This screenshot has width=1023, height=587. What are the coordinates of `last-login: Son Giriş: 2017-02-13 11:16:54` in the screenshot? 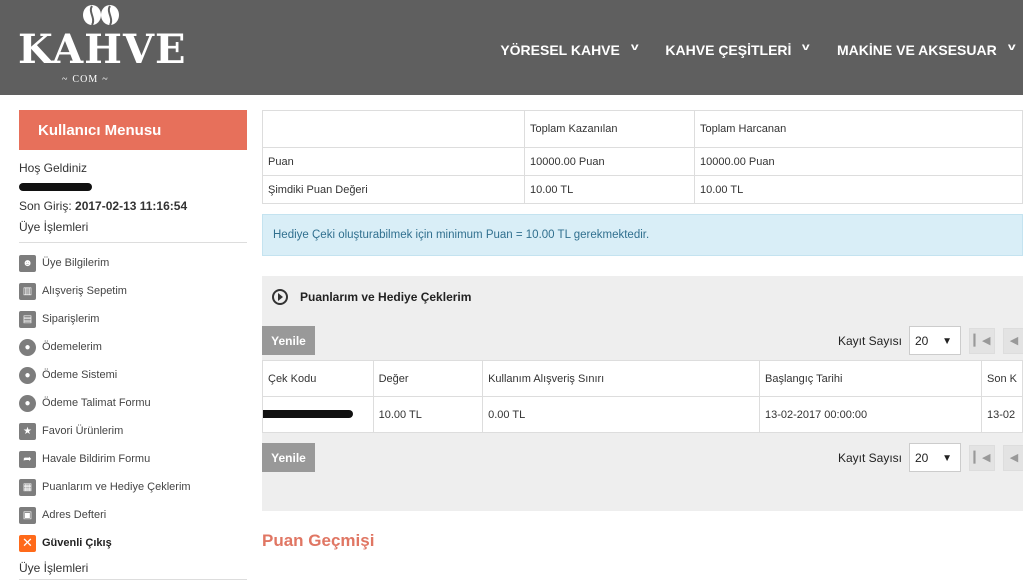 It's located at (133, 206).